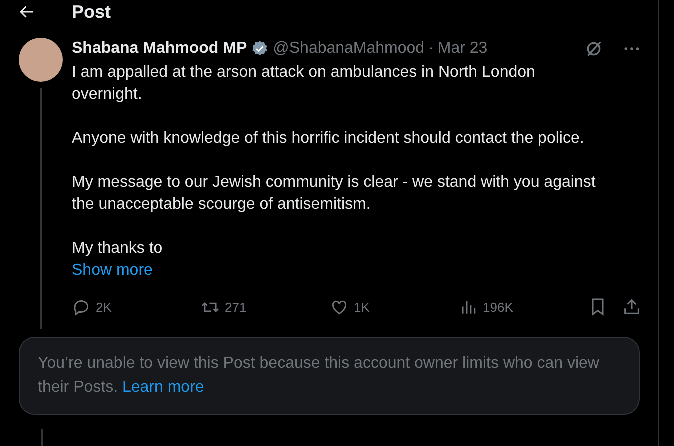  What do you see at coordinates (357, 271) in the screenshot?
I see `show-more-link: Show more` at bounding box center [357, 271].